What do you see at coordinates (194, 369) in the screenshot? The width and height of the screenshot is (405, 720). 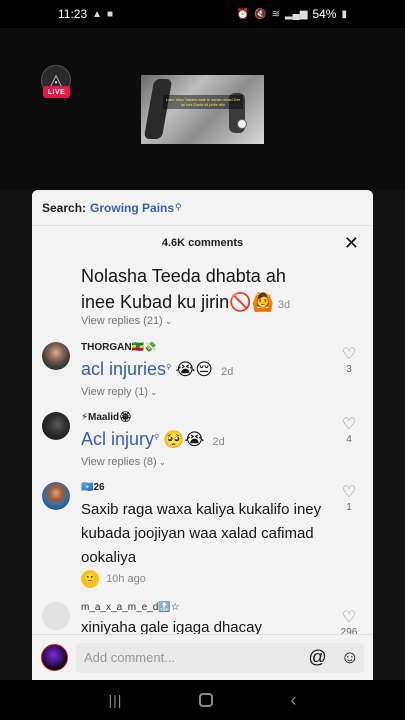 I see `comment-emoji: 😭😔` at bounding box center [194, 369].